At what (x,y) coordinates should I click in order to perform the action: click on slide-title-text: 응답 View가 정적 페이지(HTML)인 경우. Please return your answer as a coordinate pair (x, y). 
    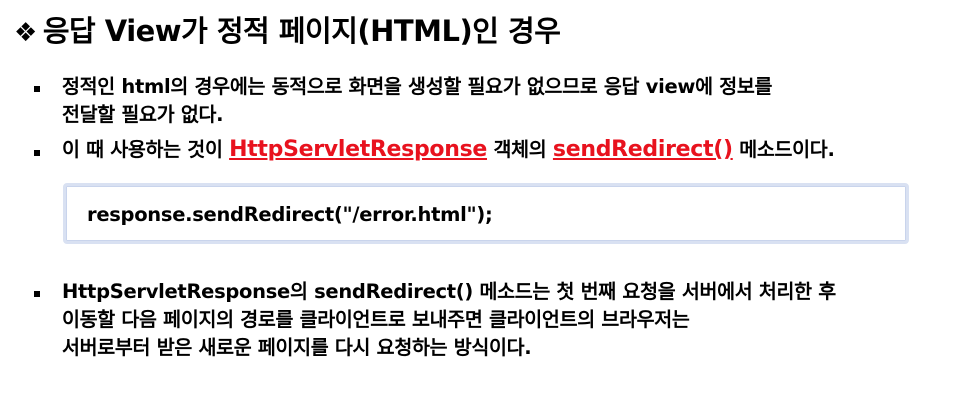
    Looking at the image, I should click on (301, 31).